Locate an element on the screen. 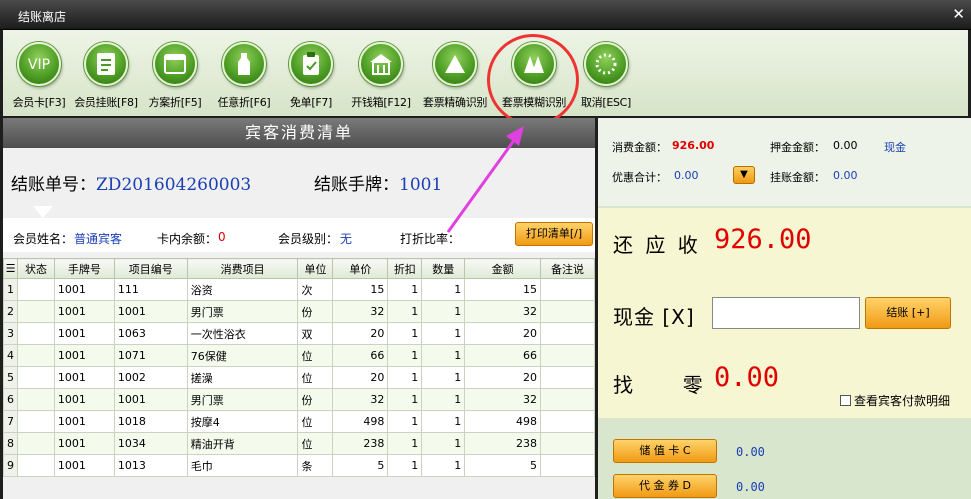  checkbox-icon is located at coordinates (845, 400).